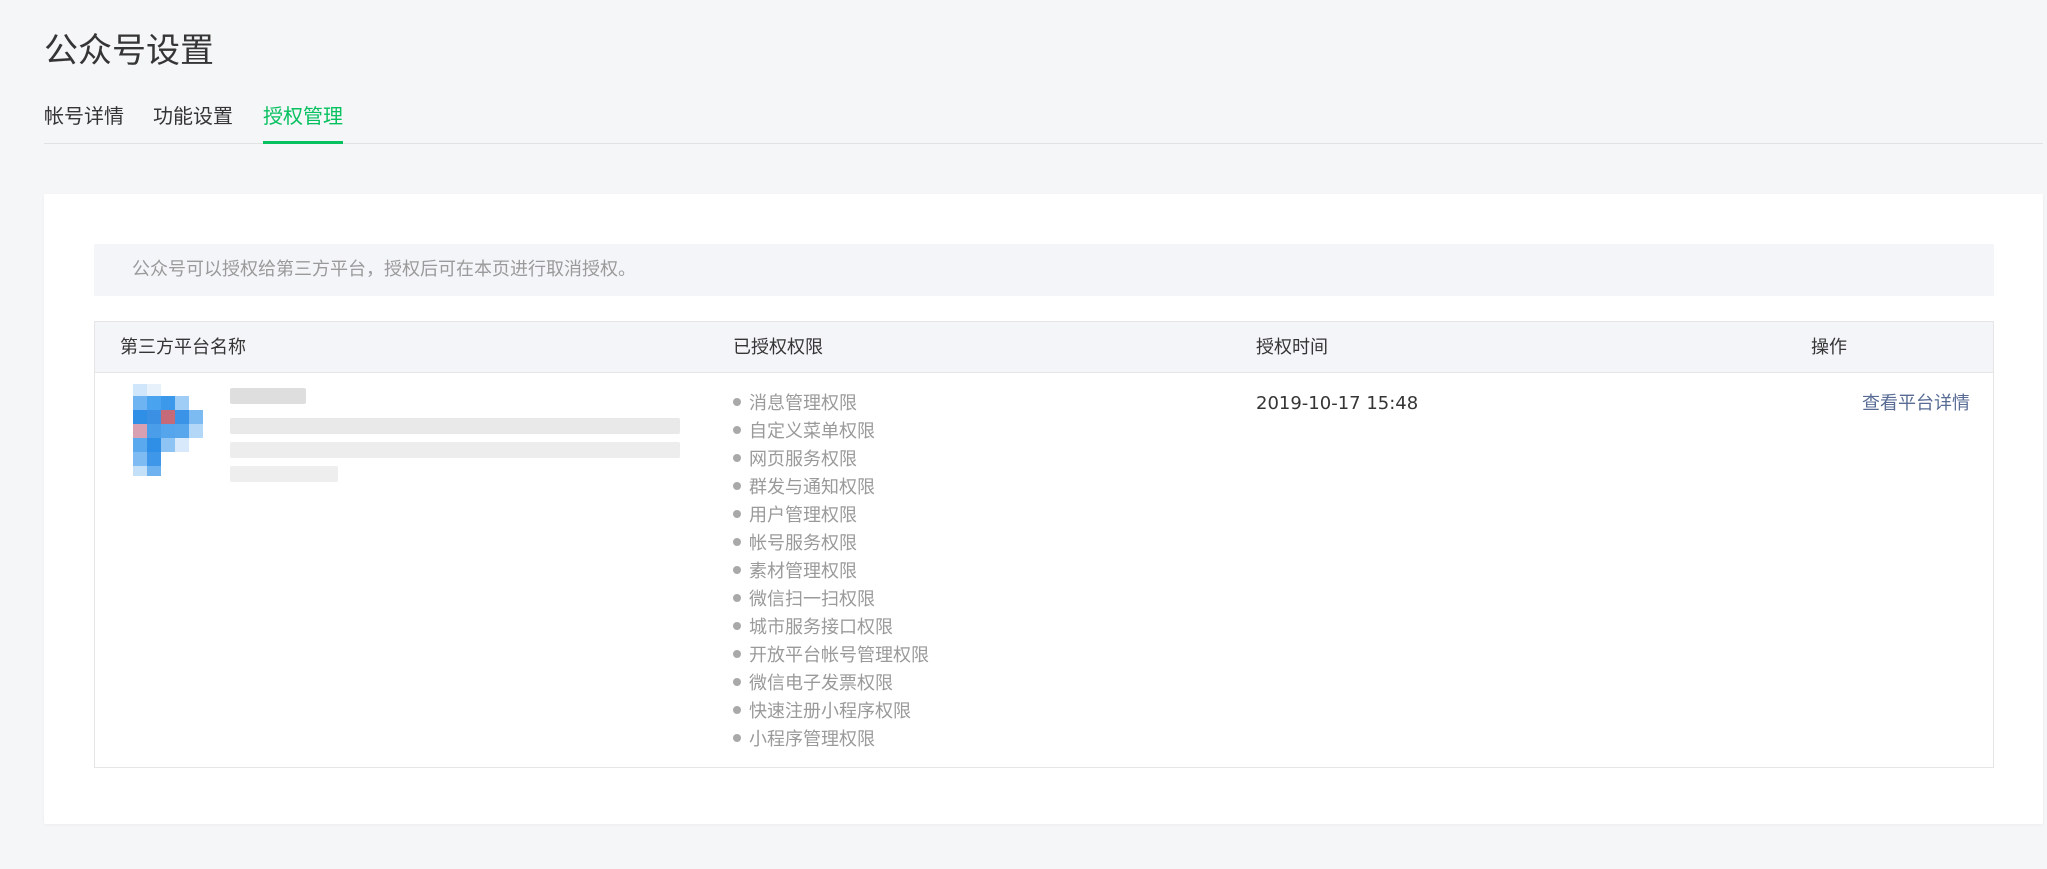 Image resolution: width=2047 pixels, height=869 pixels. Describe the element at coordinates (831, 432) in the screenshot. I see `permission-item: 自定义菜单权限` at that location.